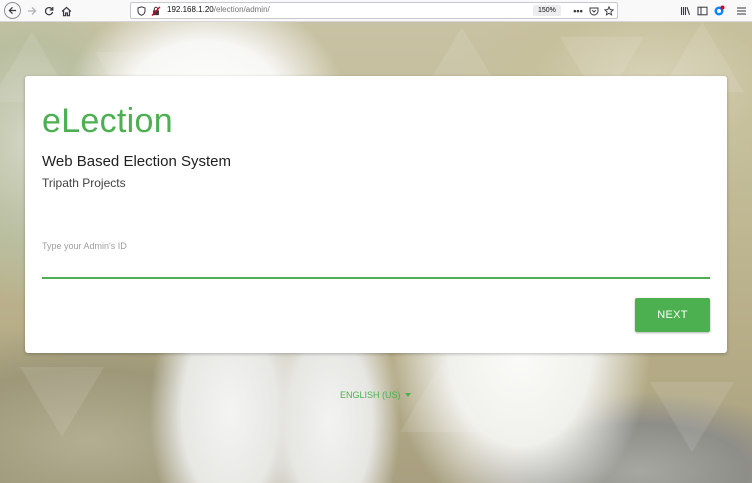 The width and height of the screenshot is (752, 483). Describe the element at coordinates (84, 246) in the screenshot. I see `admin-id-label: Type your Admin's ID` at that location.